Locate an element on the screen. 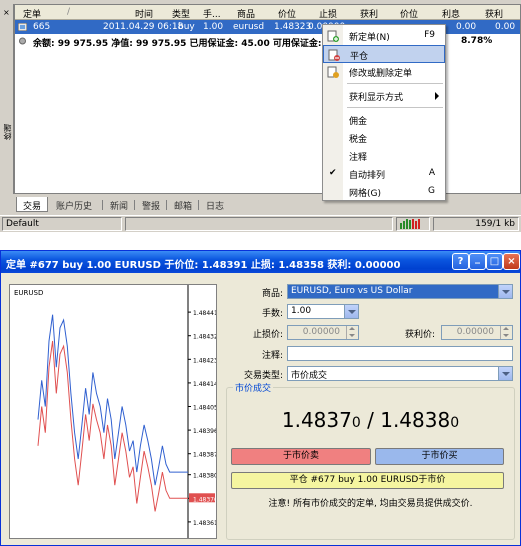  close-button: × is located at coordinates (511, 261).